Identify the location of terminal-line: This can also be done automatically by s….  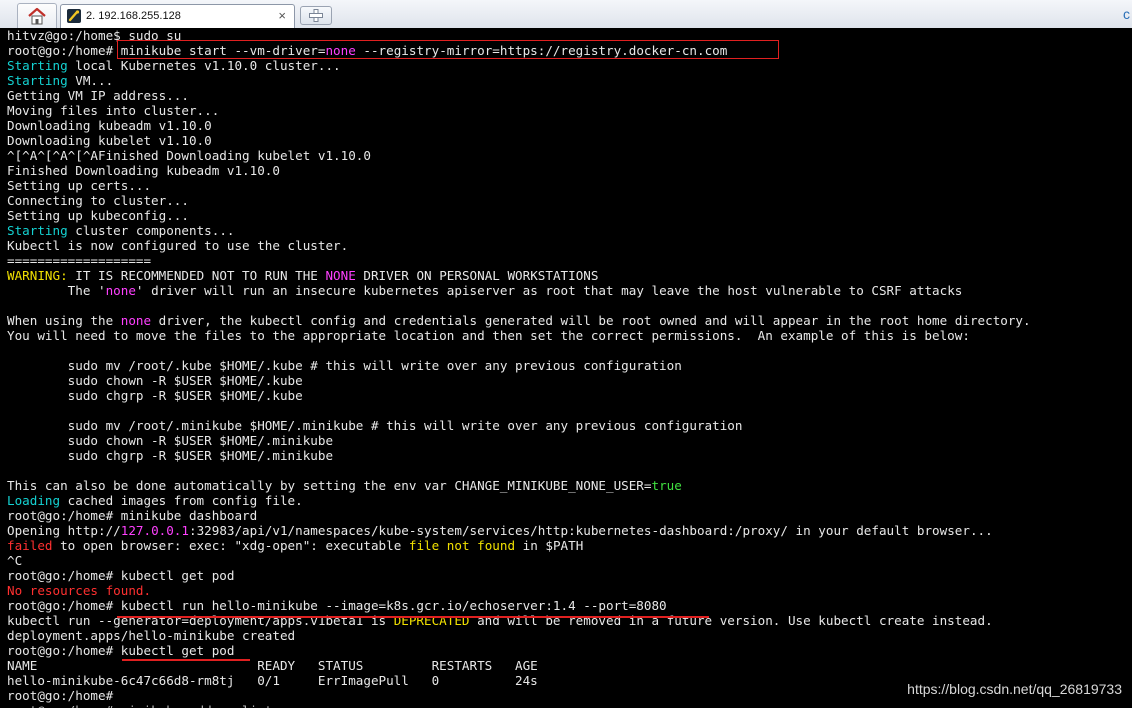
(519, 485).